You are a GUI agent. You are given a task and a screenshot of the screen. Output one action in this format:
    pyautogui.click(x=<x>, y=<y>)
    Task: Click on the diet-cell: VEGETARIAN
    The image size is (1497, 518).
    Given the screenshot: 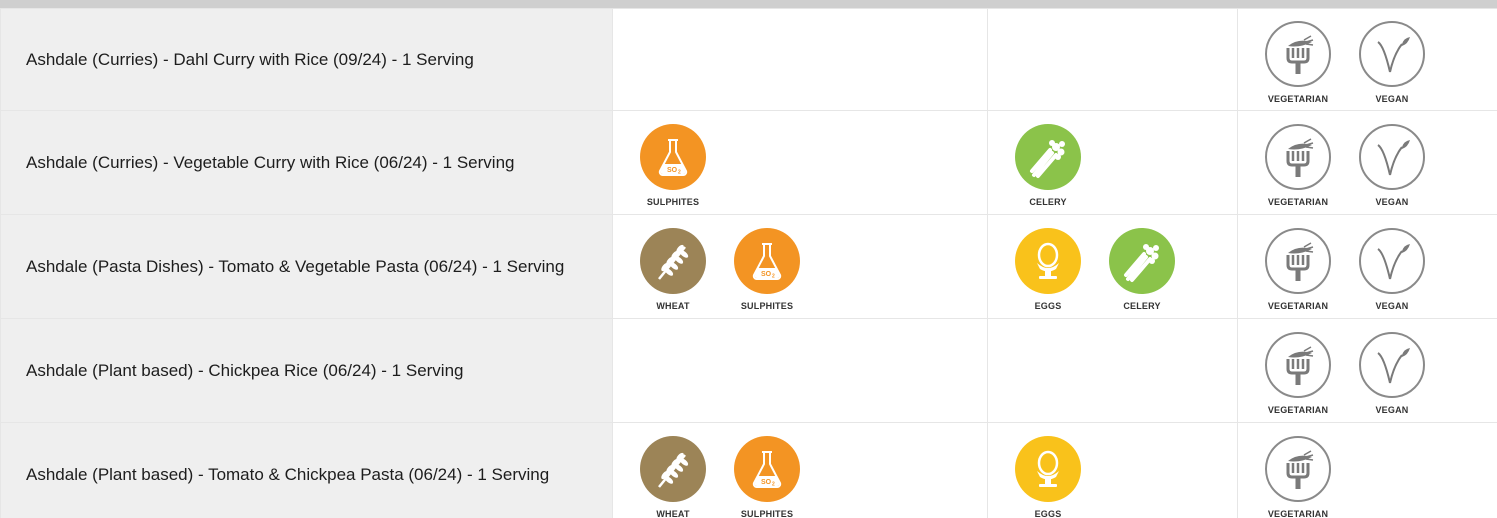 What is the action you would take?
    pyautogui.click(x=1367, y=470)
    